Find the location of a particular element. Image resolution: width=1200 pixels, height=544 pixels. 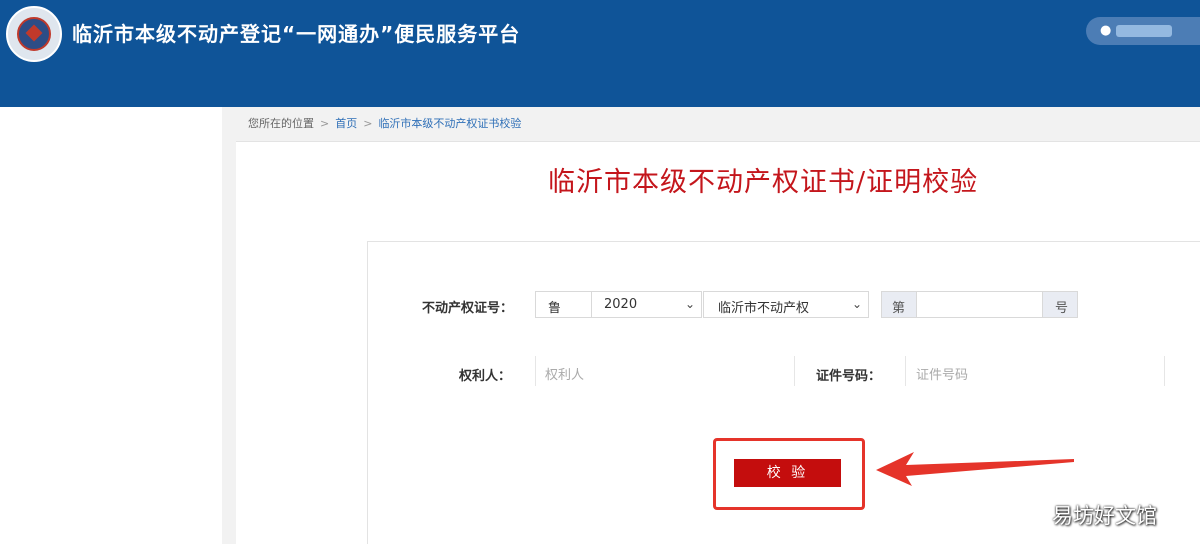

user-name-blurred is located at coordinates (1144, 31).